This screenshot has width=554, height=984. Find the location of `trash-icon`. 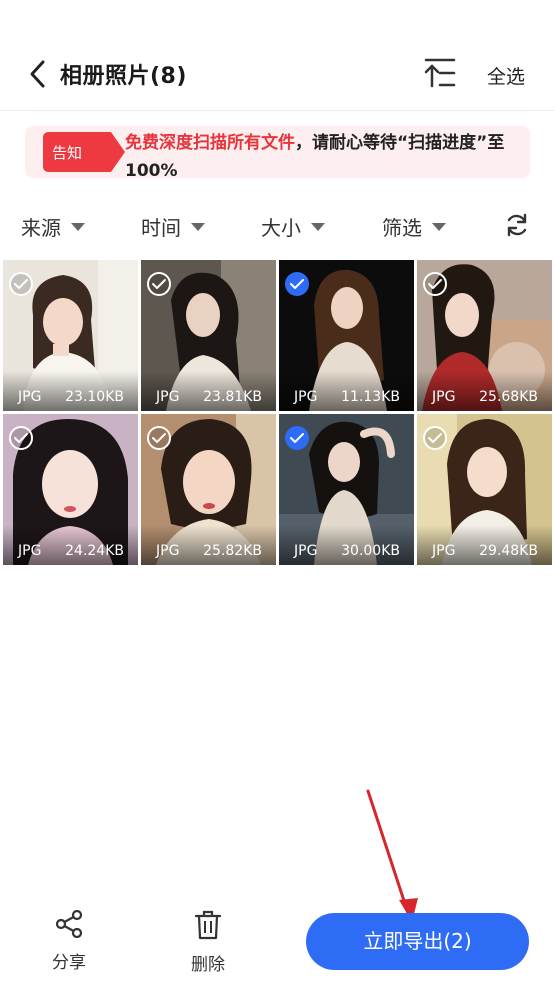

trash-icon is located at coordinates (208, 925).